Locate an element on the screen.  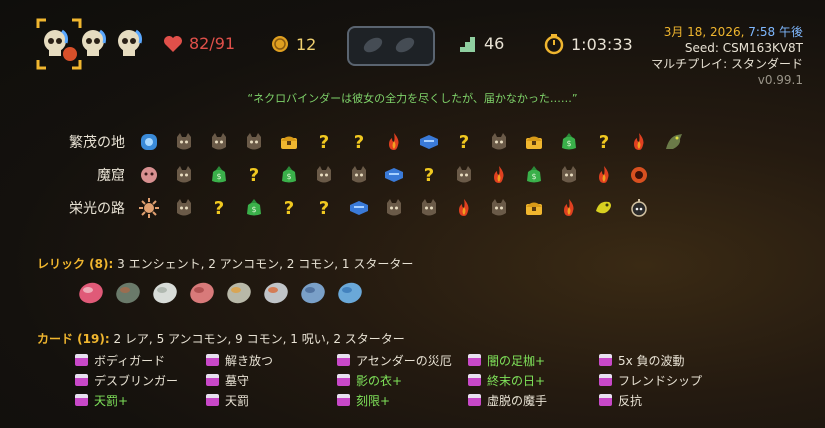
floor-value: 46 is located at coordinates (494, 43).